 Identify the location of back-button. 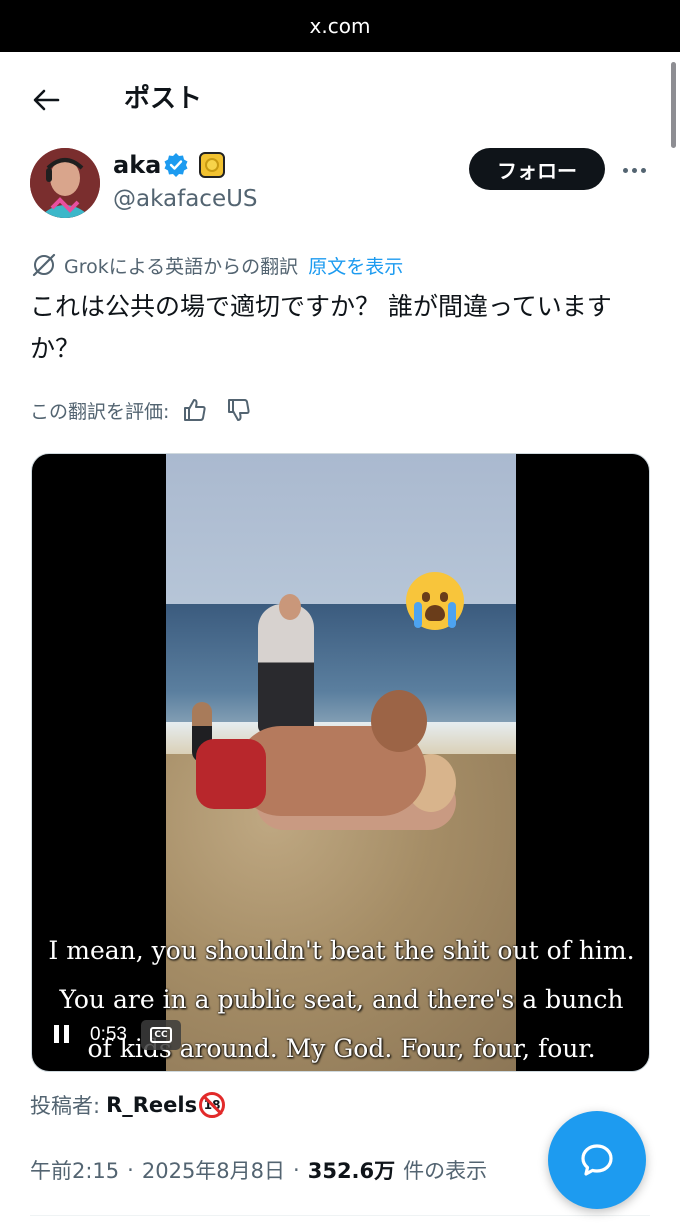
(46, 100).